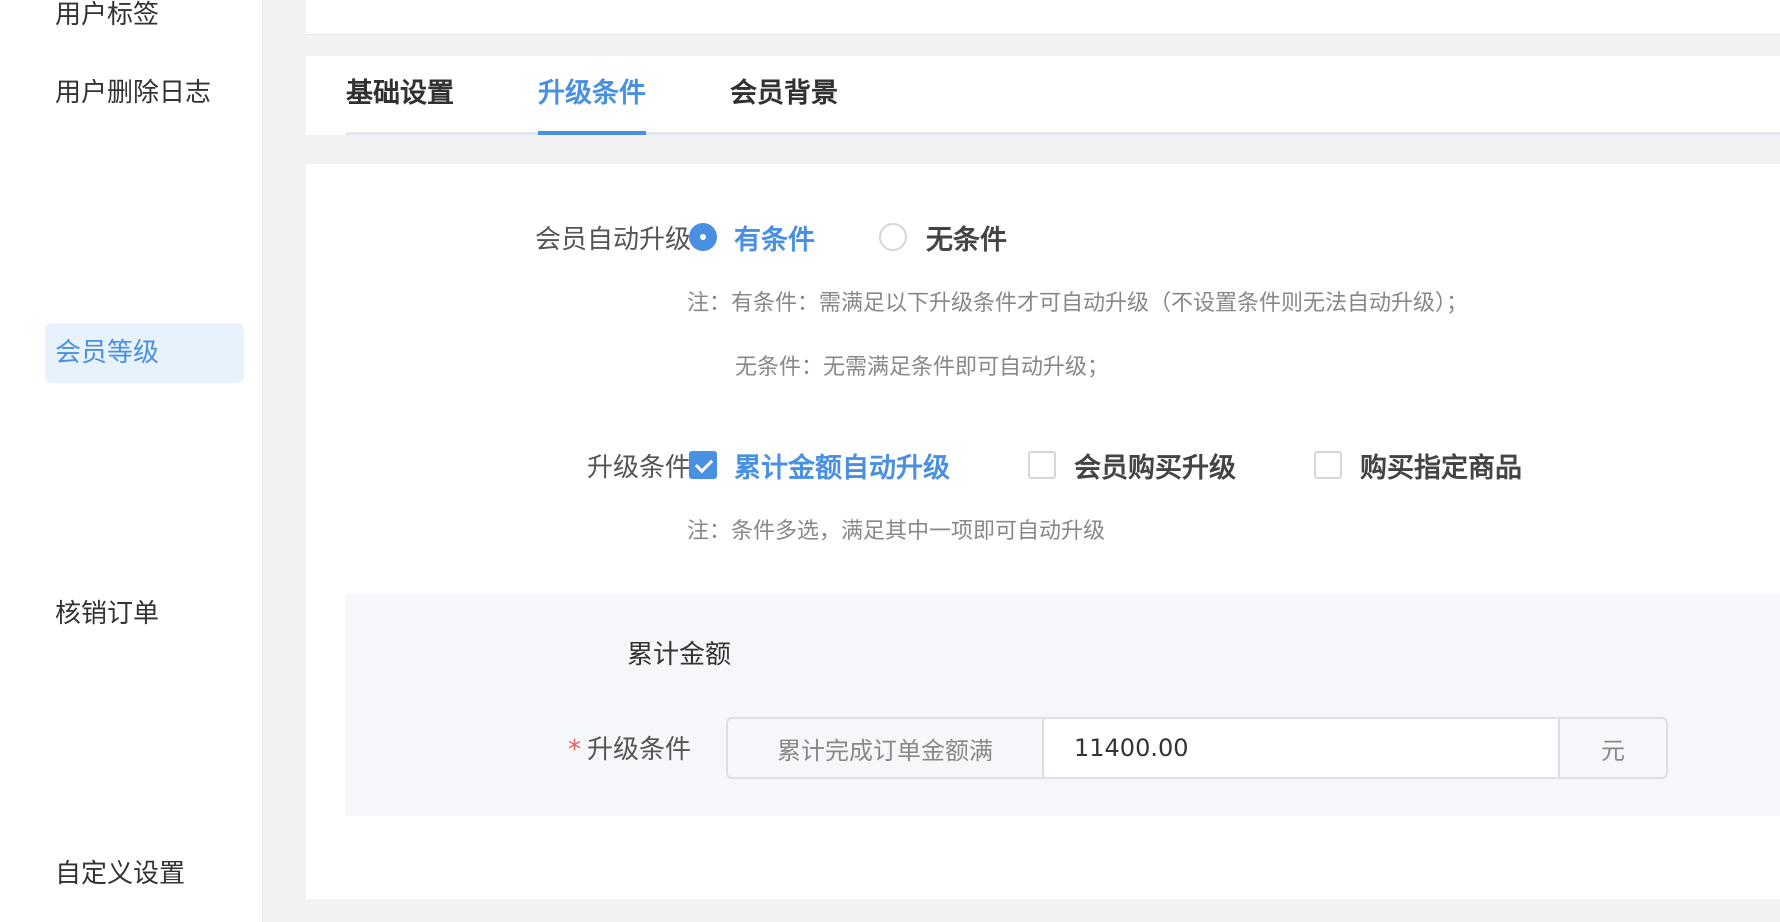 The height and width of the screenshot is (922, 1780). I want to click on sidebar-item-user-delete-log: 用户删除日志, so click(144, 93).